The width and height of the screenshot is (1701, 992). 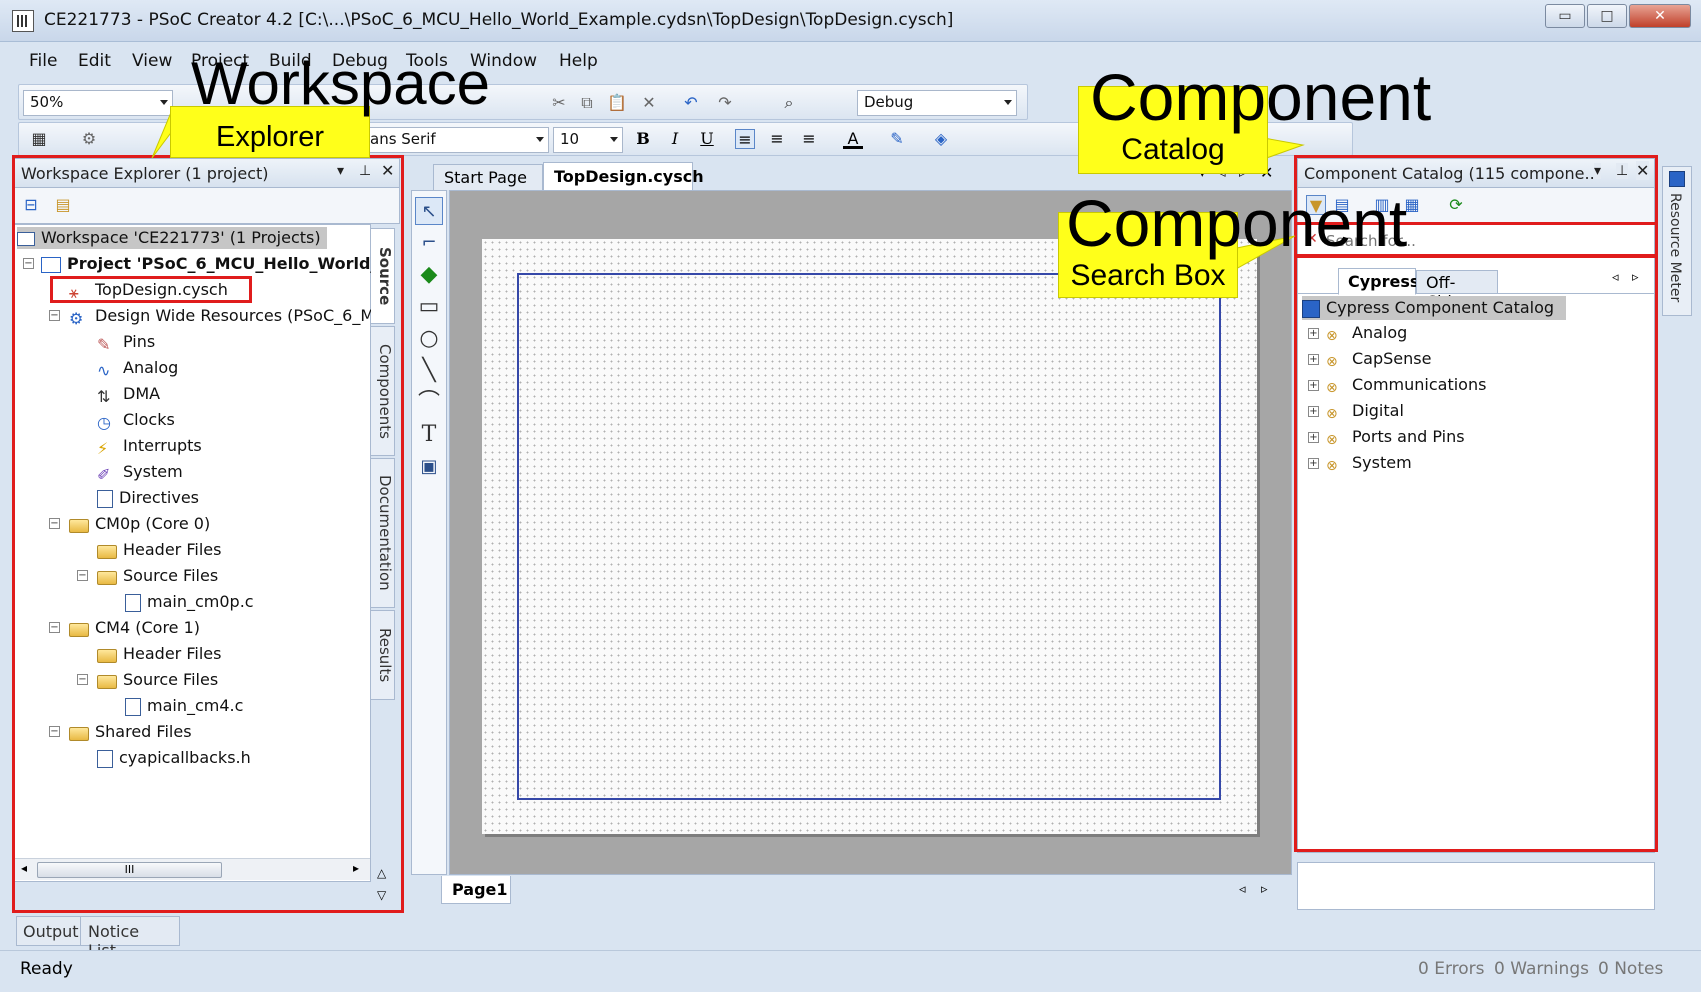 I want to click on text-tool-icon: T, so click(x=429, y=435).